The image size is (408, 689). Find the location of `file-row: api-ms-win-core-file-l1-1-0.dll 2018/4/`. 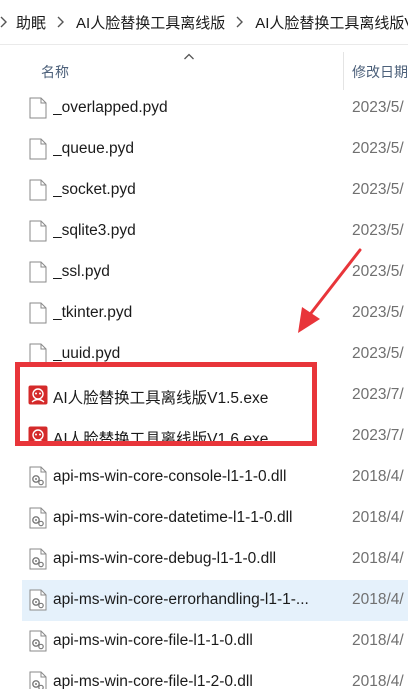

file-row: api-ms-win-core-file-l1-1-0.dll 2018/4/ is located at coordinates (215, 641).